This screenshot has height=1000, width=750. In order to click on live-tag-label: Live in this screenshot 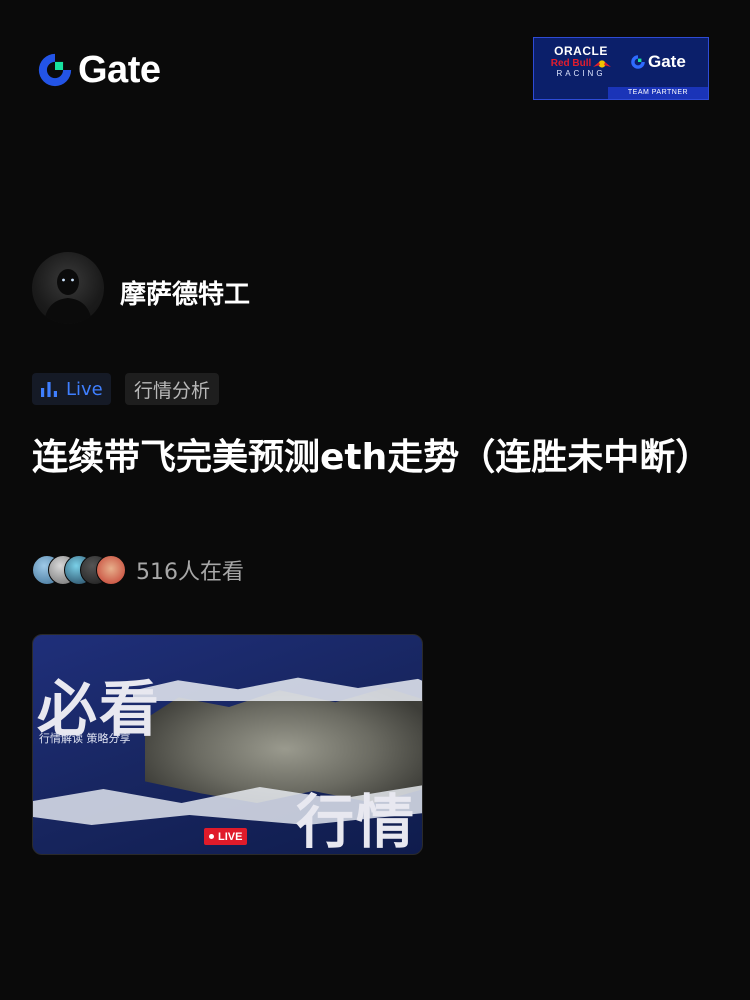, I will do `click(84, 389)`.